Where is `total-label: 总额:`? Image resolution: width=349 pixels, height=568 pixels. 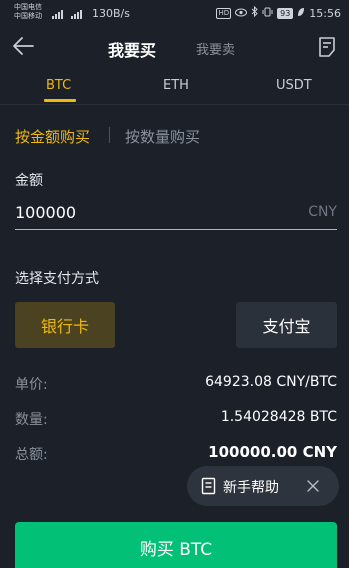
total-label: 总额: is located at coordinates (31, 455).